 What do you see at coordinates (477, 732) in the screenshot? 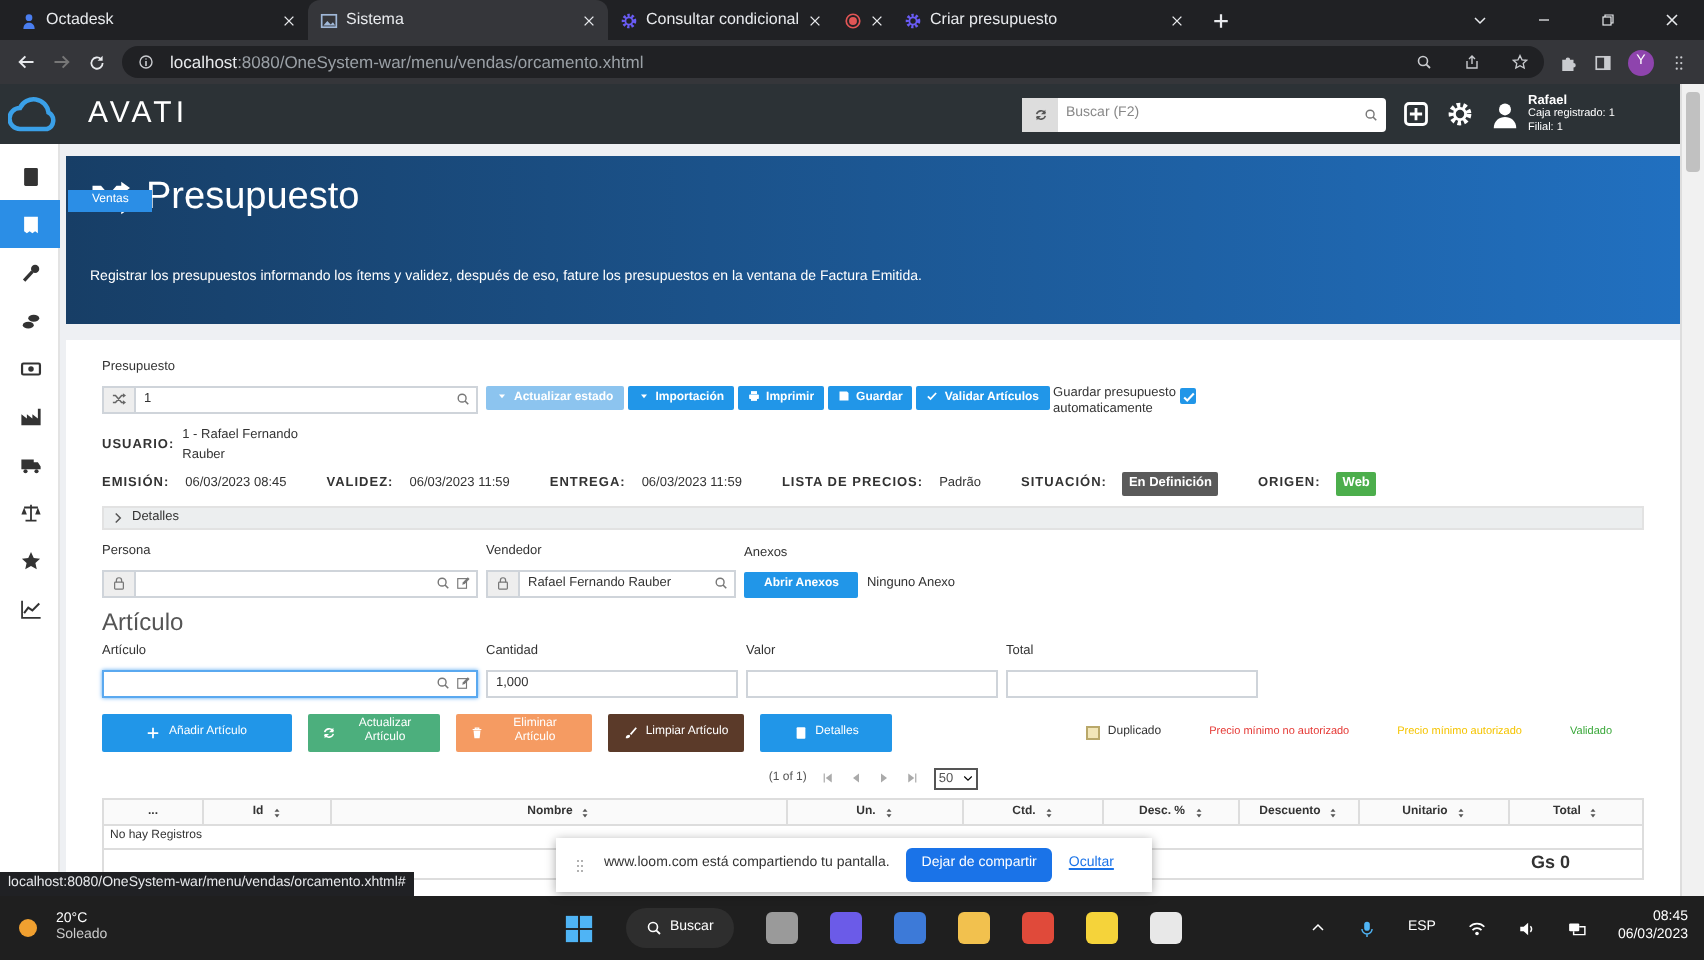
I see `trash-icon` at bounding box center [477, 732].